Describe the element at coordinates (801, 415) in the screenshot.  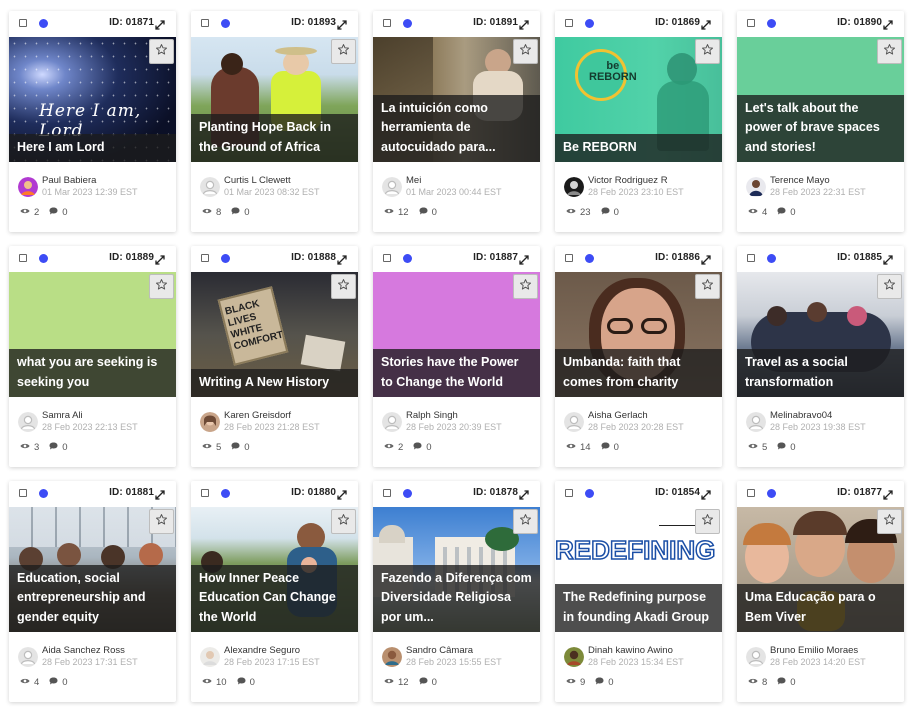
I see `author-name: Melinabravo04` at that location.